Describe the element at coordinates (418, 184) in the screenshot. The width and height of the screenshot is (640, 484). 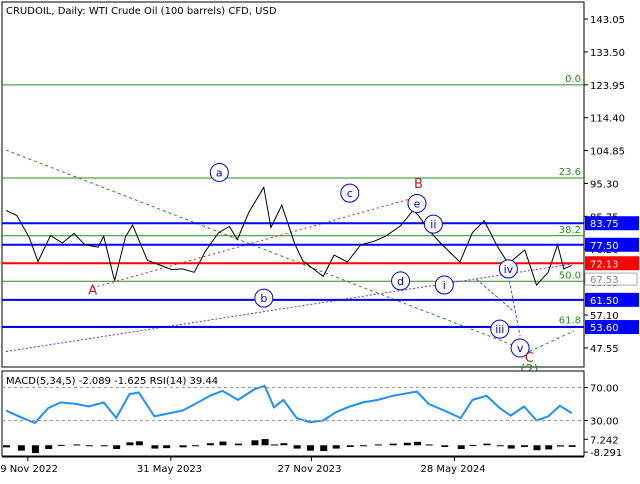
I see `wave-label-text: B` at that location.